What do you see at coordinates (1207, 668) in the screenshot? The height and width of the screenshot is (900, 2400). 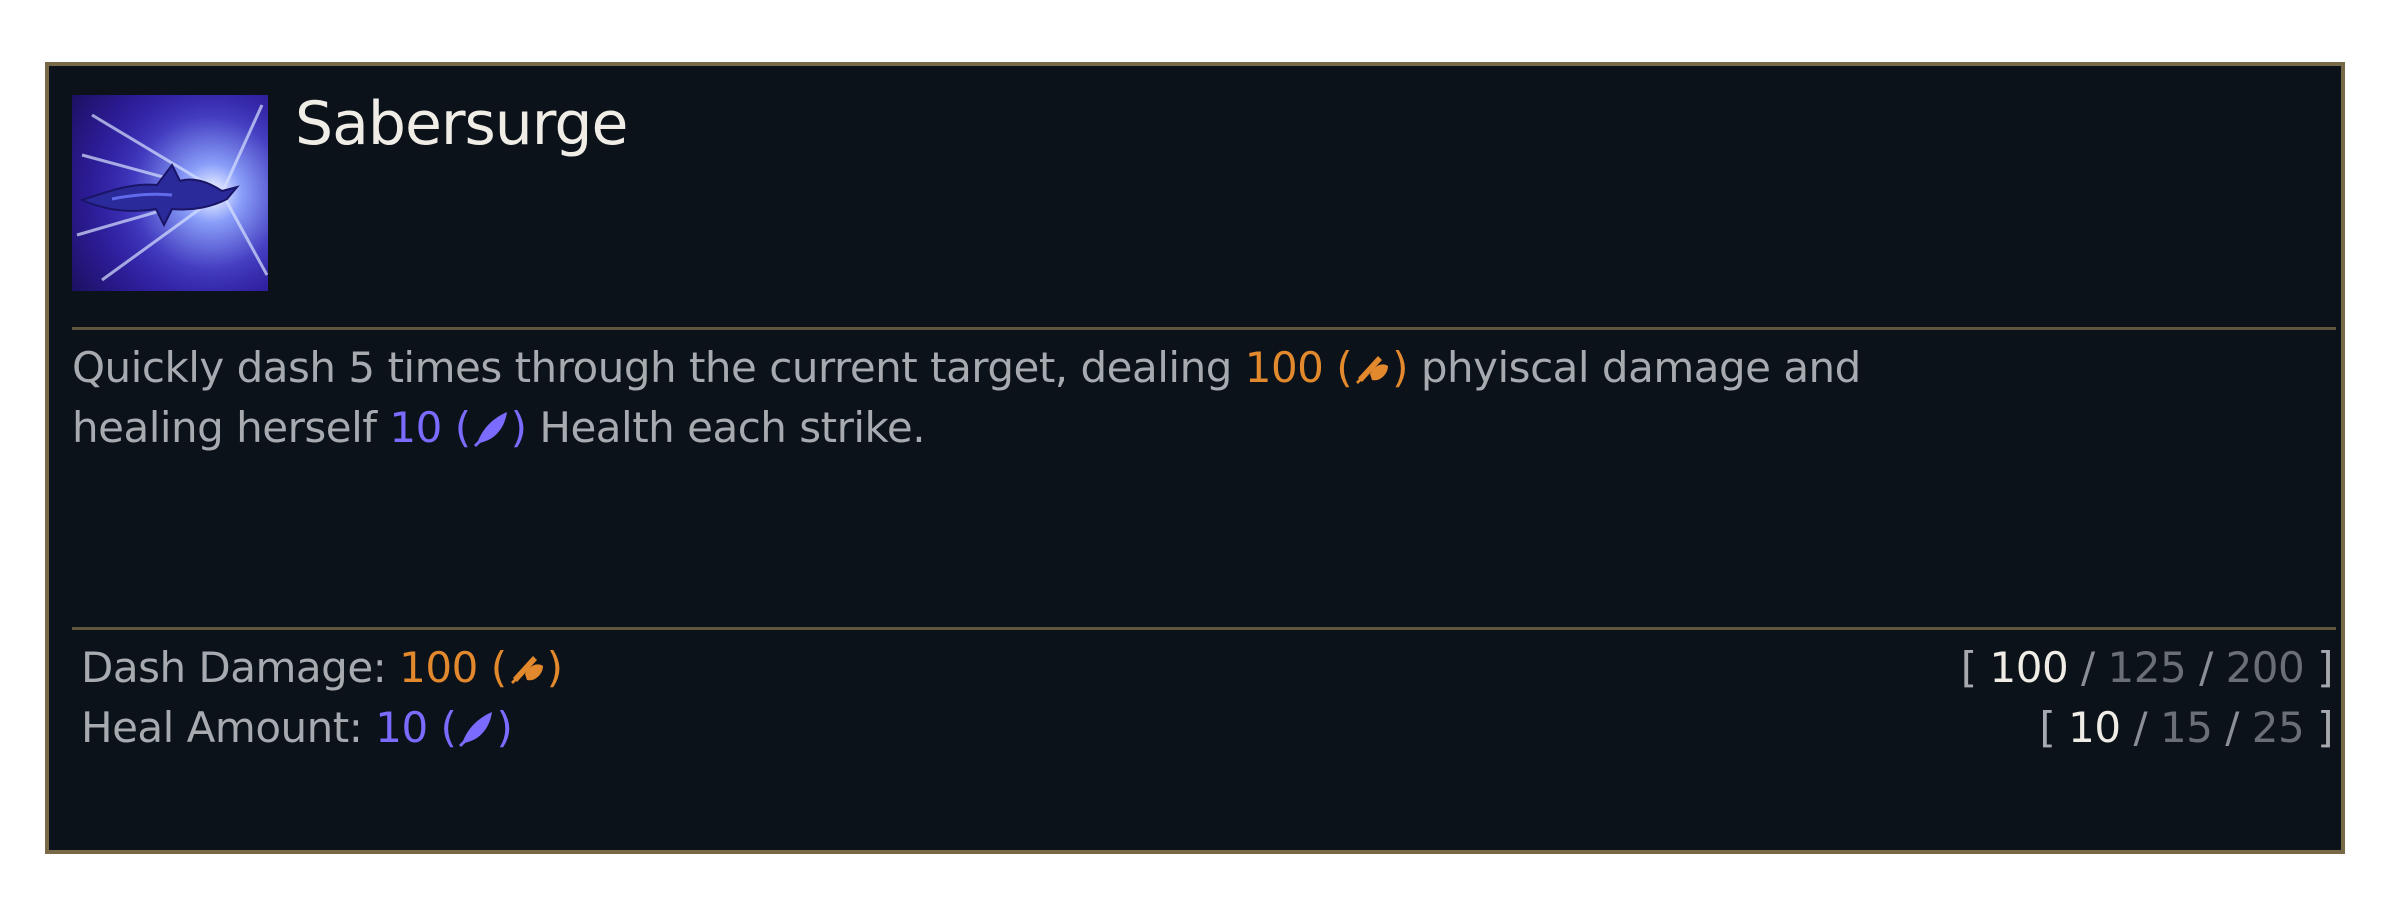 I see `stat-row-dash-damage: Dash Damage: 100 () [ 100 / 125 / 200 ]` at bounding box center [1207, 668].